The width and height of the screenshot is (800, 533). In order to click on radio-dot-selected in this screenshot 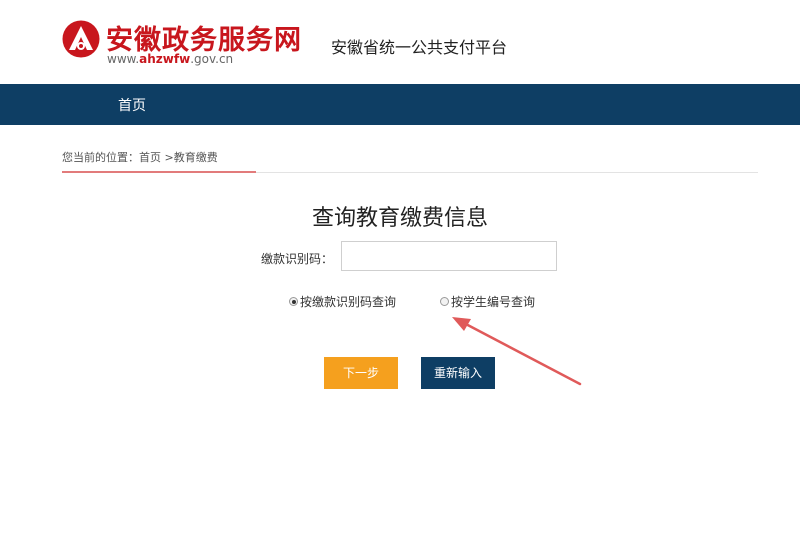, I will do `click(293, 301)`.